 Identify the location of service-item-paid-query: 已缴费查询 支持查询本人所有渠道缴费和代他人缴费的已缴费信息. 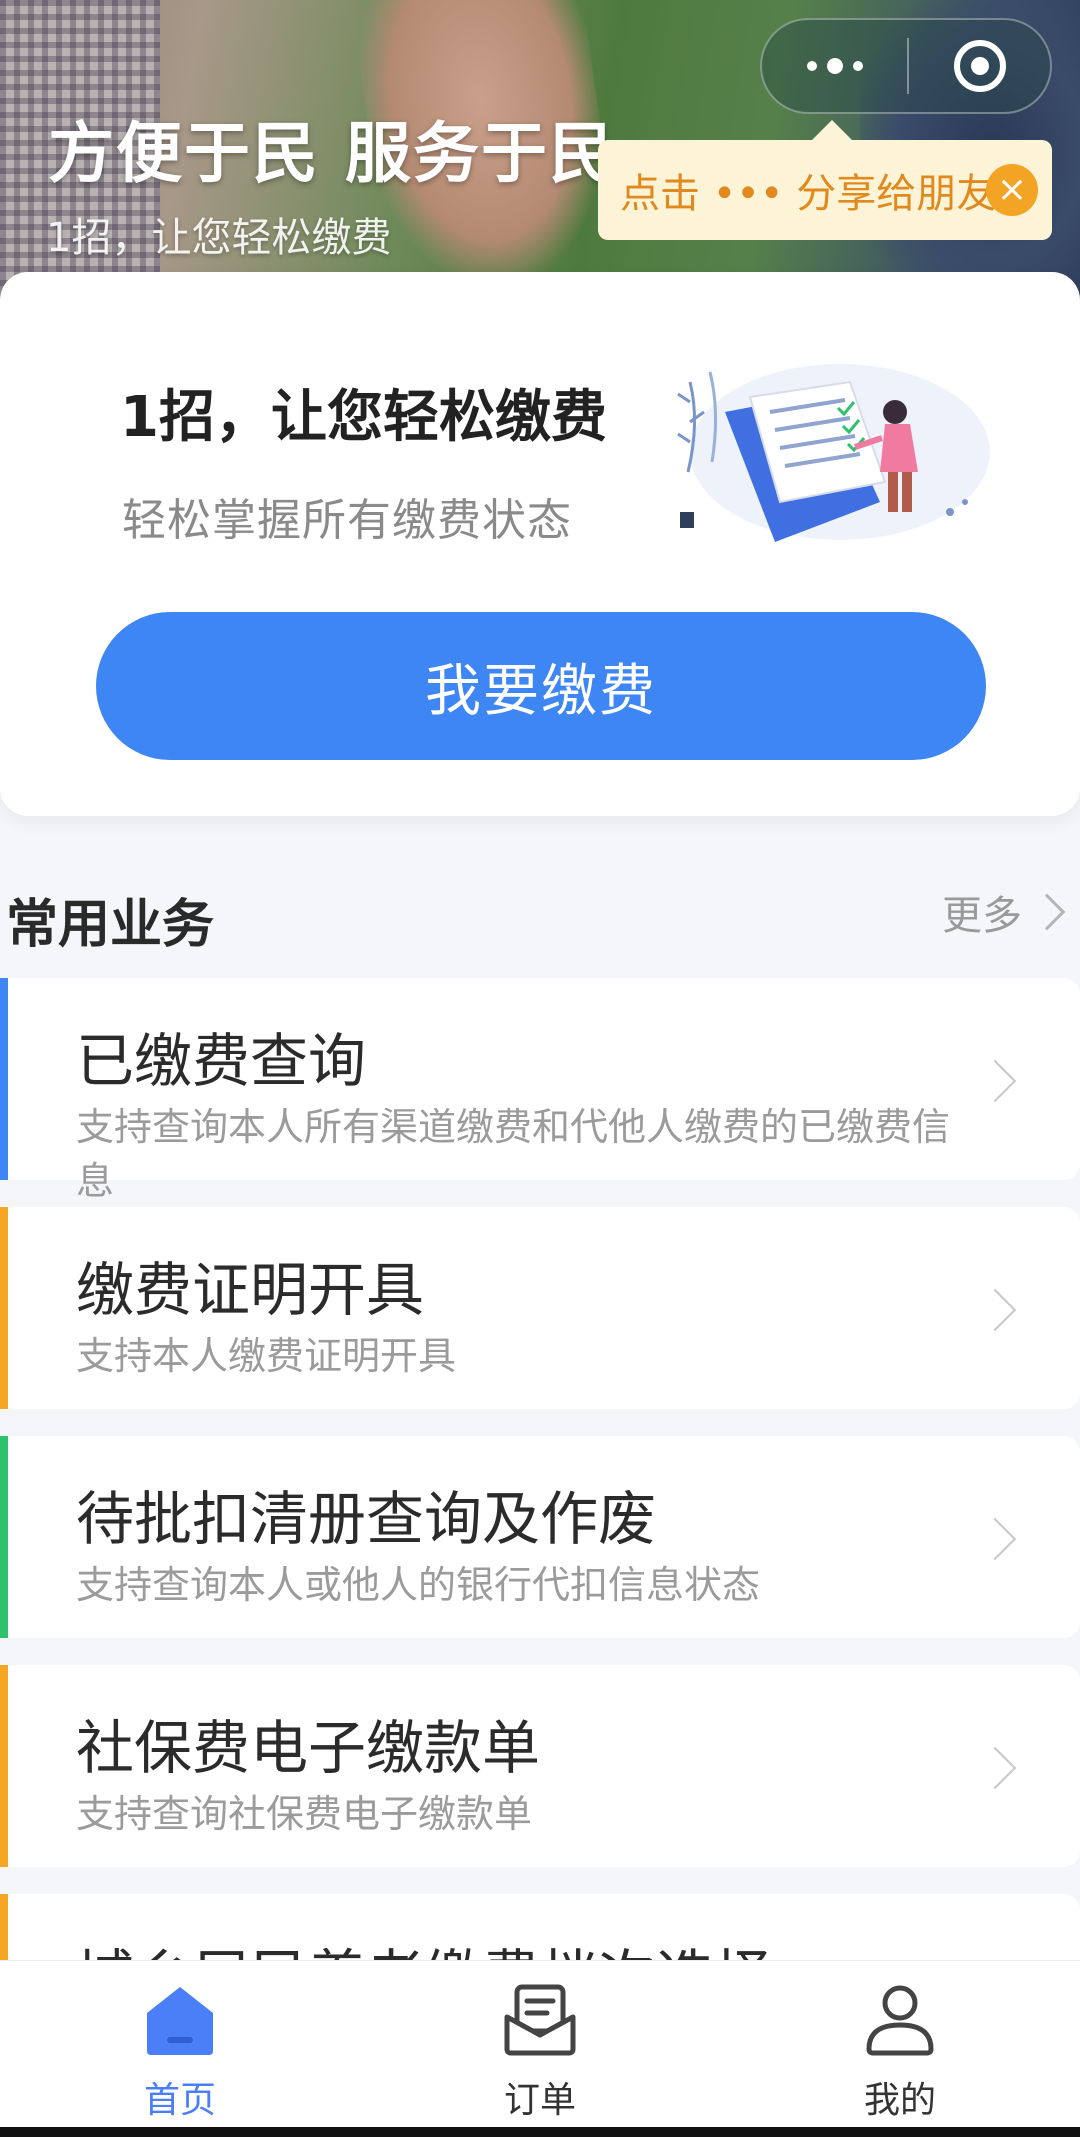
(540, 1090).